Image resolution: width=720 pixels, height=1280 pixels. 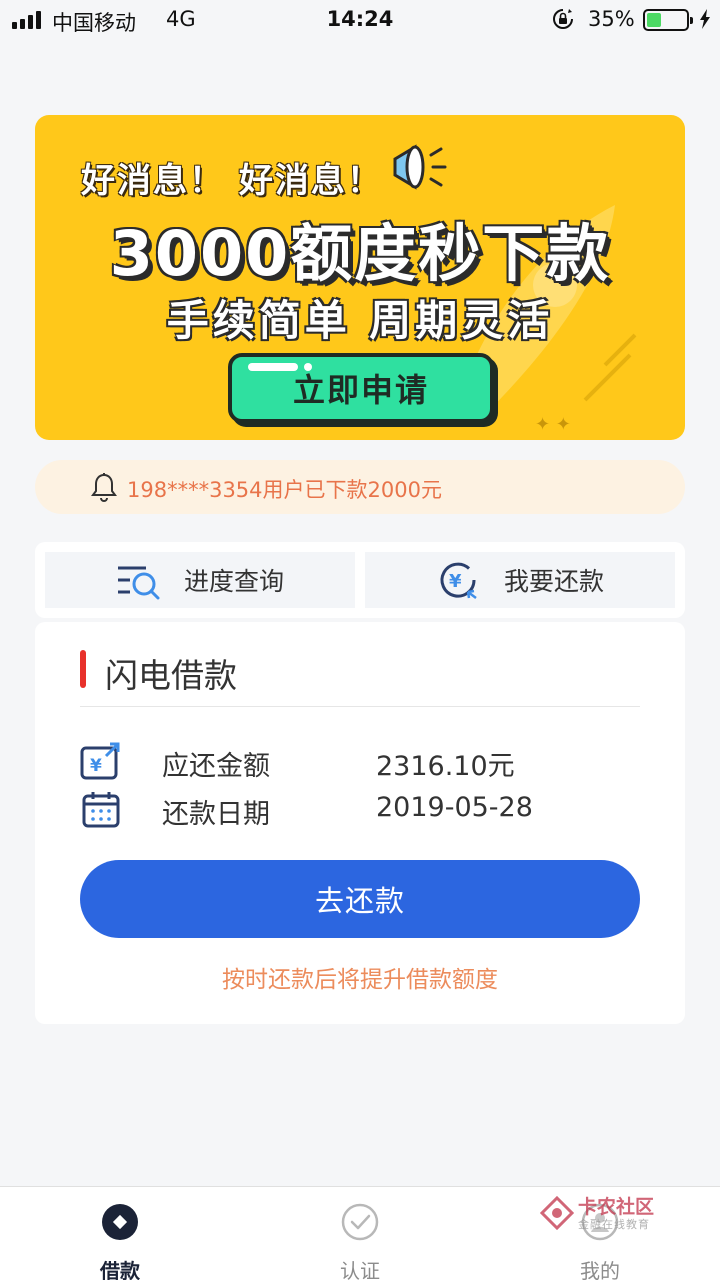 What do you see at coordinates (668, 20) in the screenshot?
I see `battery-icon` at bounding box center [668, 20].